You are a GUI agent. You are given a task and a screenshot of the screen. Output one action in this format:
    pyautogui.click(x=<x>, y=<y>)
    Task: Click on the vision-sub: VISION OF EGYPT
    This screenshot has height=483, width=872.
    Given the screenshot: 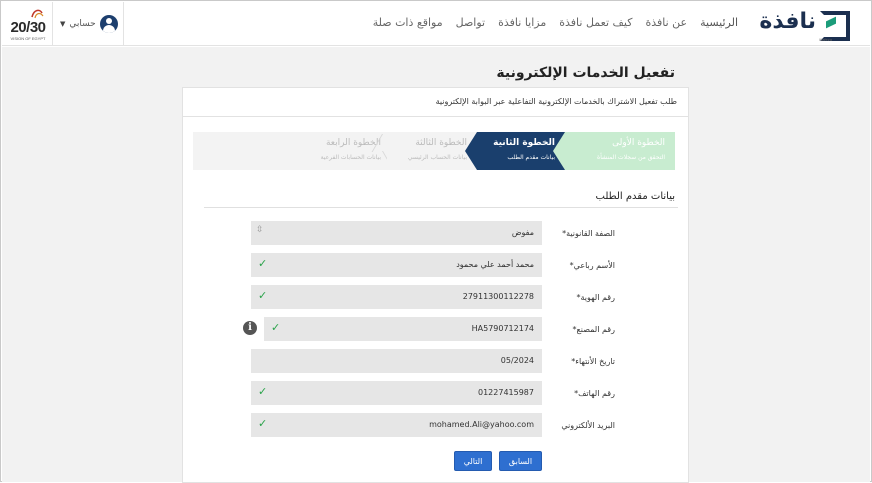 What is the action you would take?
    pyautogui.click(x=28, y=38)
    